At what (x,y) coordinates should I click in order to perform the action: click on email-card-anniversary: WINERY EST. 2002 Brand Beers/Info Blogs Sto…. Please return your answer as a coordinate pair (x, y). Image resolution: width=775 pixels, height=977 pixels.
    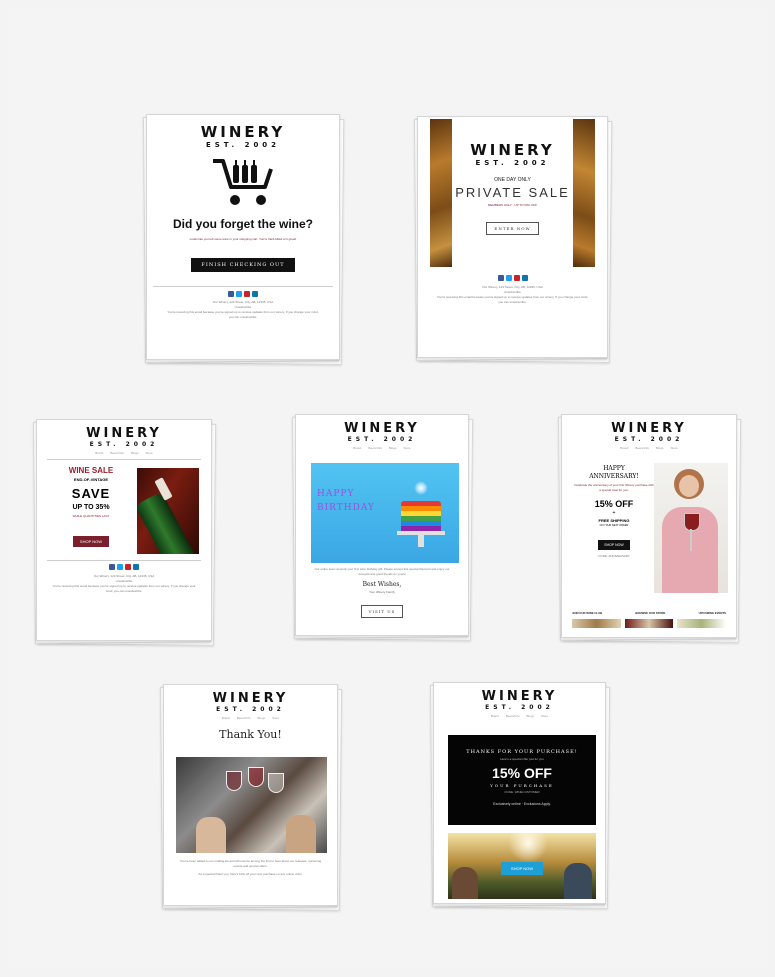
    Looking at the image, I should click on (650, 528).